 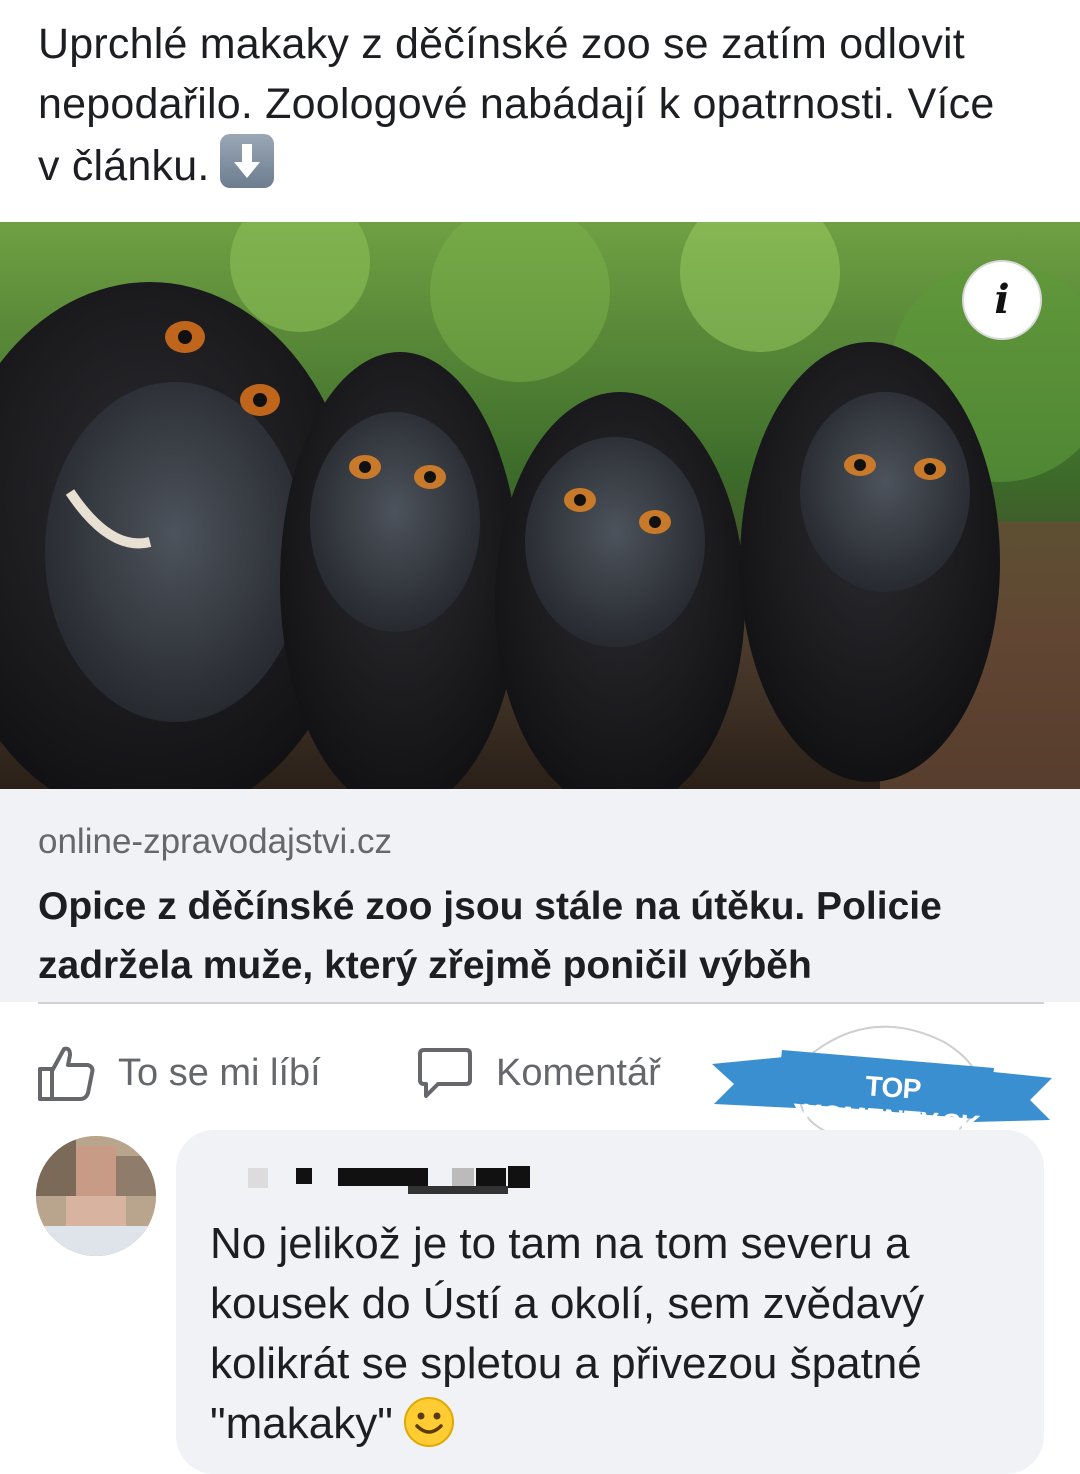 What do you see at coordinates (246, 161) in the screenshot?
I see `down-arrow-emoji-icon` at bounding box center [246, 161].